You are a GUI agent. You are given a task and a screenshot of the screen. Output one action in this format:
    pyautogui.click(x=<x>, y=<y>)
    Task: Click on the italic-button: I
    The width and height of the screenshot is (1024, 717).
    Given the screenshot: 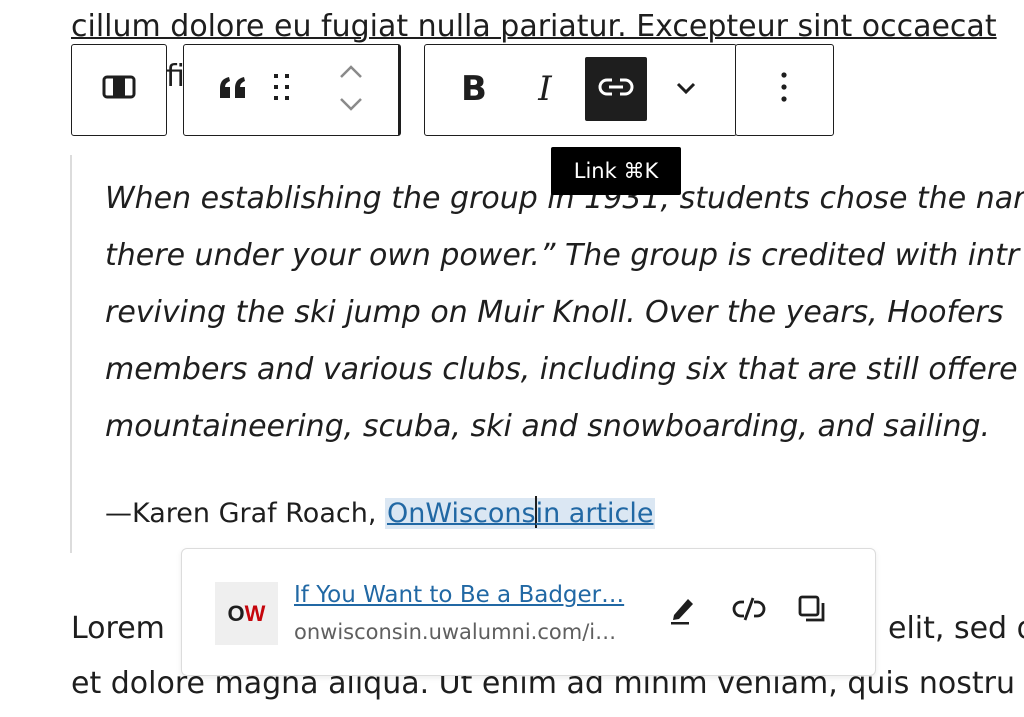 What is the action you would take?
    pyautogui.click(x=545, y=89)
    